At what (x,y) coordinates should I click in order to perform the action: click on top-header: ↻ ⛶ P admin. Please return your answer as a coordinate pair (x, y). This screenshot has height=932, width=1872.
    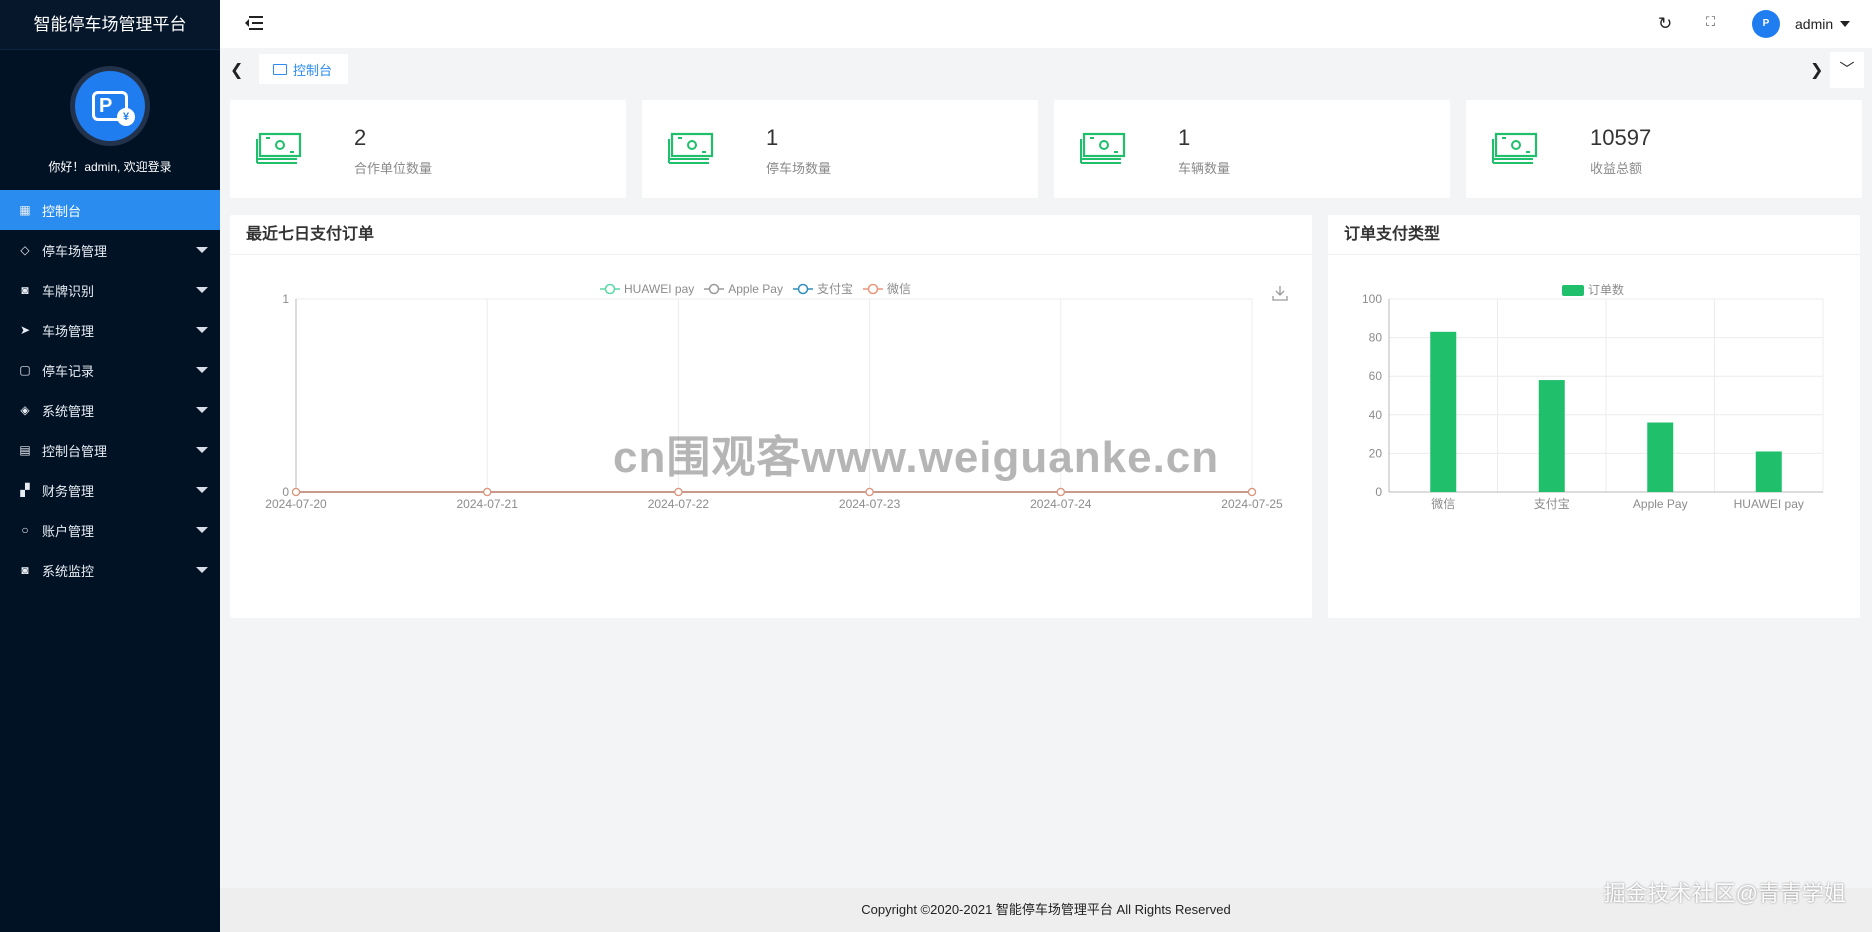
    Looking at the image, I should click on (1046, 24).